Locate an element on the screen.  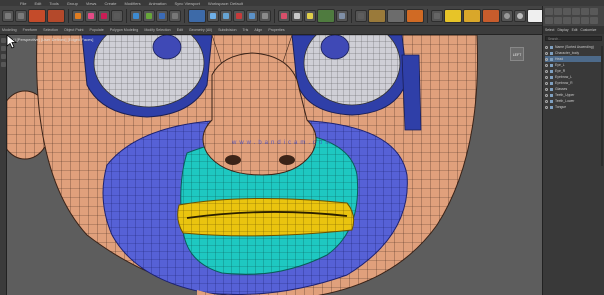
ribbon-item-properties: Properties is located at coordinates (276, 30).